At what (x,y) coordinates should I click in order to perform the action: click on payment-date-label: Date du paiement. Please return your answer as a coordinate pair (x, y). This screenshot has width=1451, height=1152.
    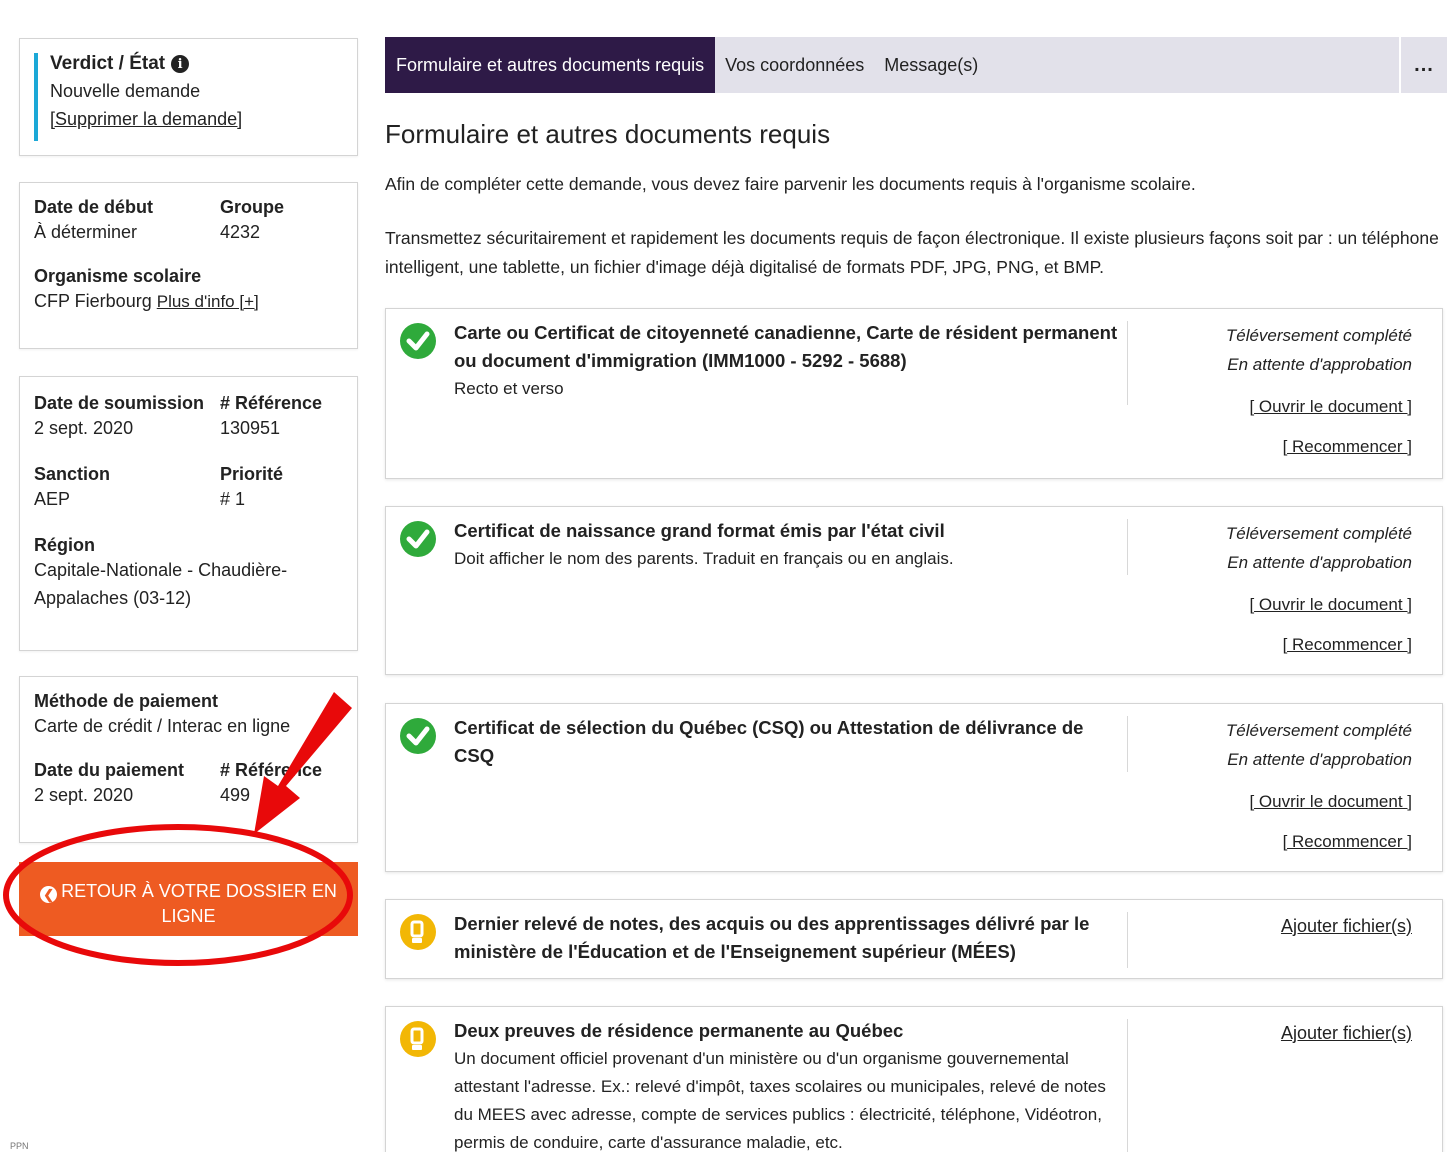
    Looking at the image, I should click on (109, 770).